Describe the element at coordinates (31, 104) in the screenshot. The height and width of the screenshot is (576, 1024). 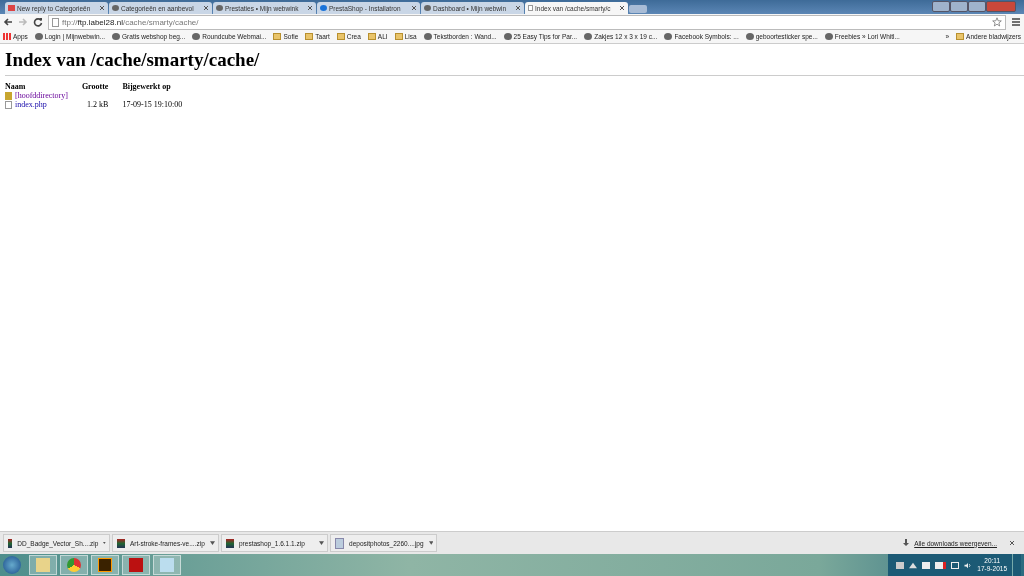
I see `file-link: index.php` at that location.